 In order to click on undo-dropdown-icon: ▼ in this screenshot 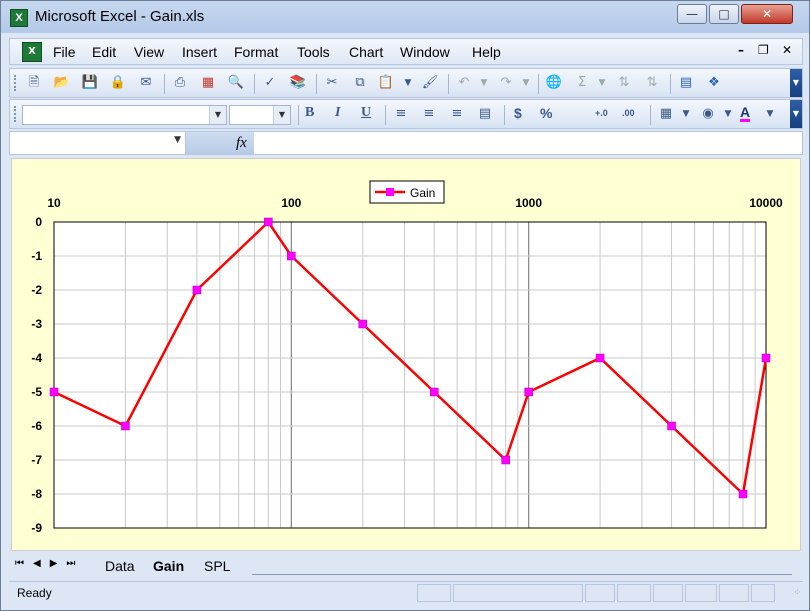, I will do `click(484, 83)`.